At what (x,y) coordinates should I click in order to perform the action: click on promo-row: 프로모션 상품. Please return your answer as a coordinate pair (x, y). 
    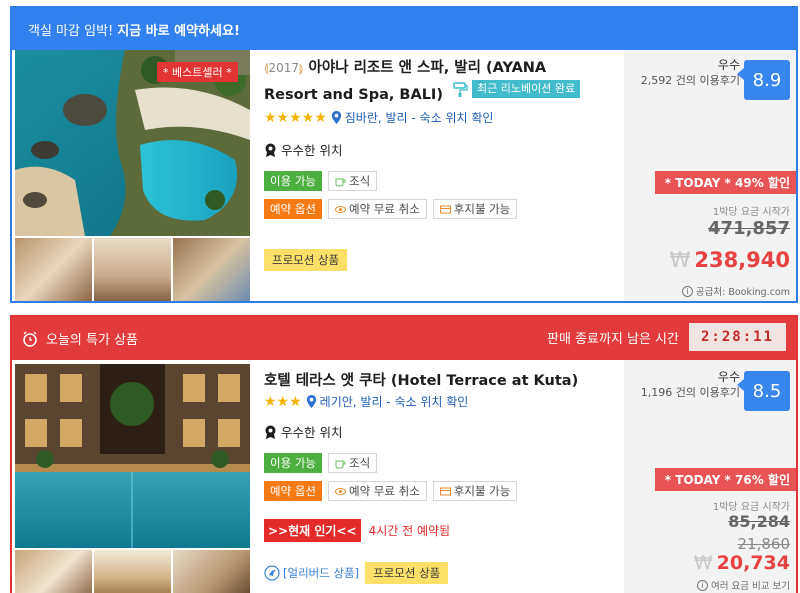
    Looking at the image, I should click on (444, 260).